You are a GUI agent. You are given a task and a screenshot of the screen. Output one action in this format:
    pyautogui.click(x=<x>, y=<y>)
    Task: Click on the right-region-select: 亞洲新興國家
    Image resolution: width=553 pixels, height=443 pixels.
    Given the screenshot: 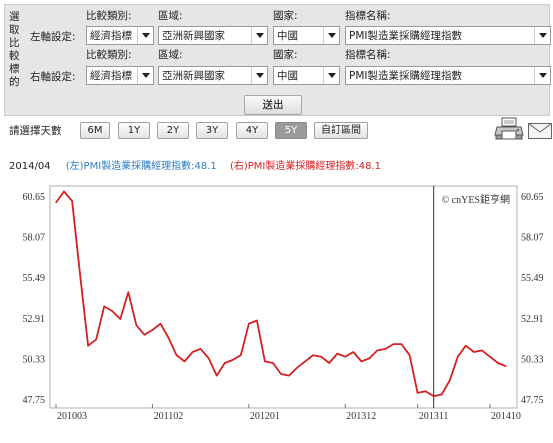 What is the action you would take?
    pyautogui.click(x=213, y=75)
    